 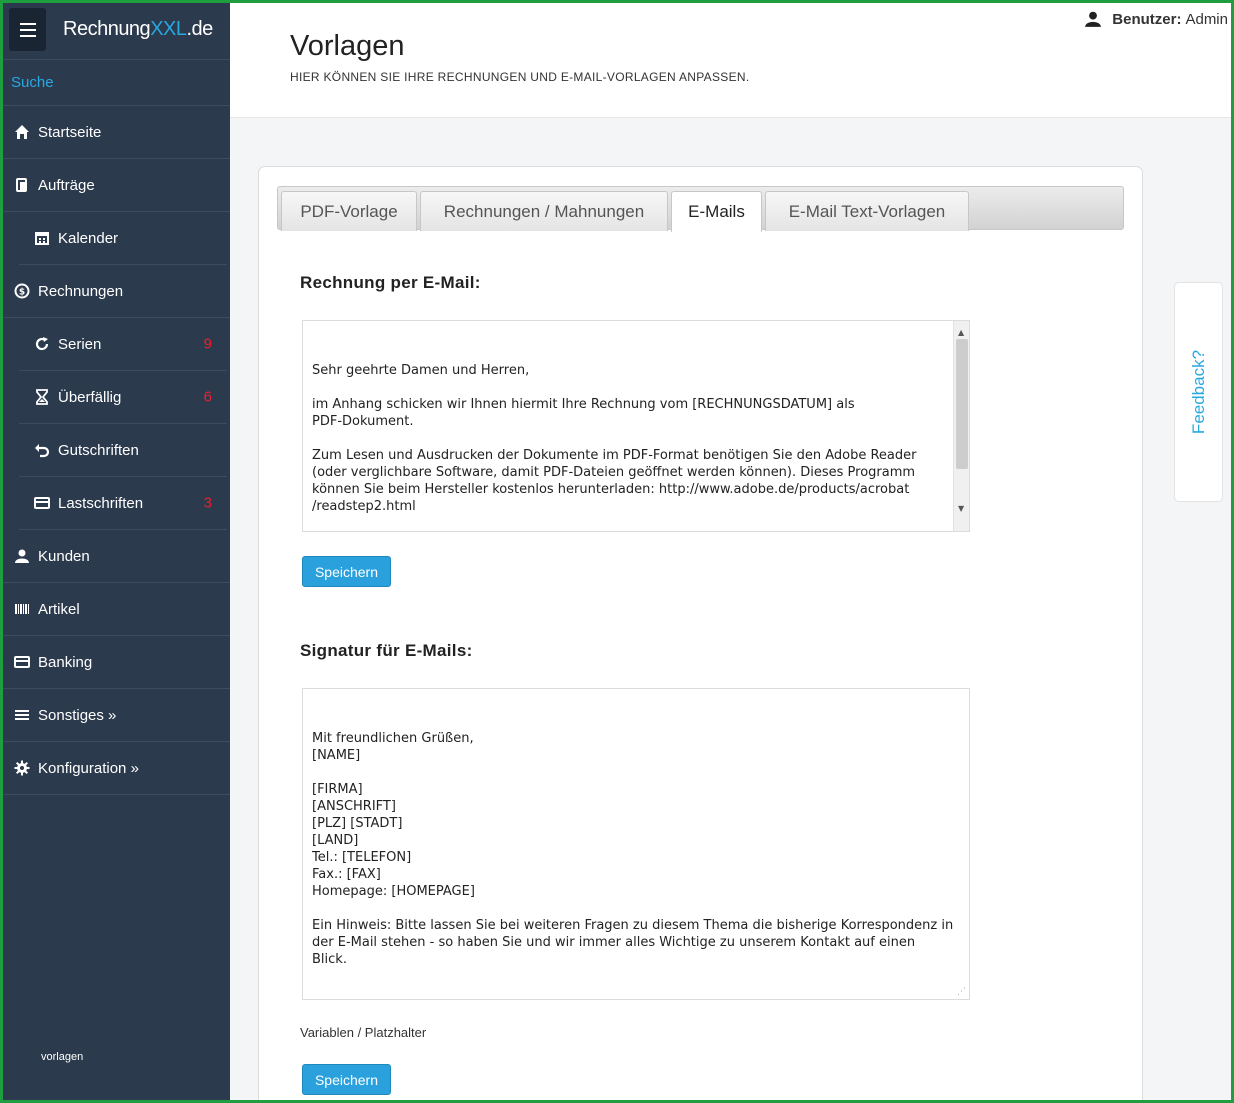 I want to click on brand-part-1: Rechnung, so click(x=107, y=29).